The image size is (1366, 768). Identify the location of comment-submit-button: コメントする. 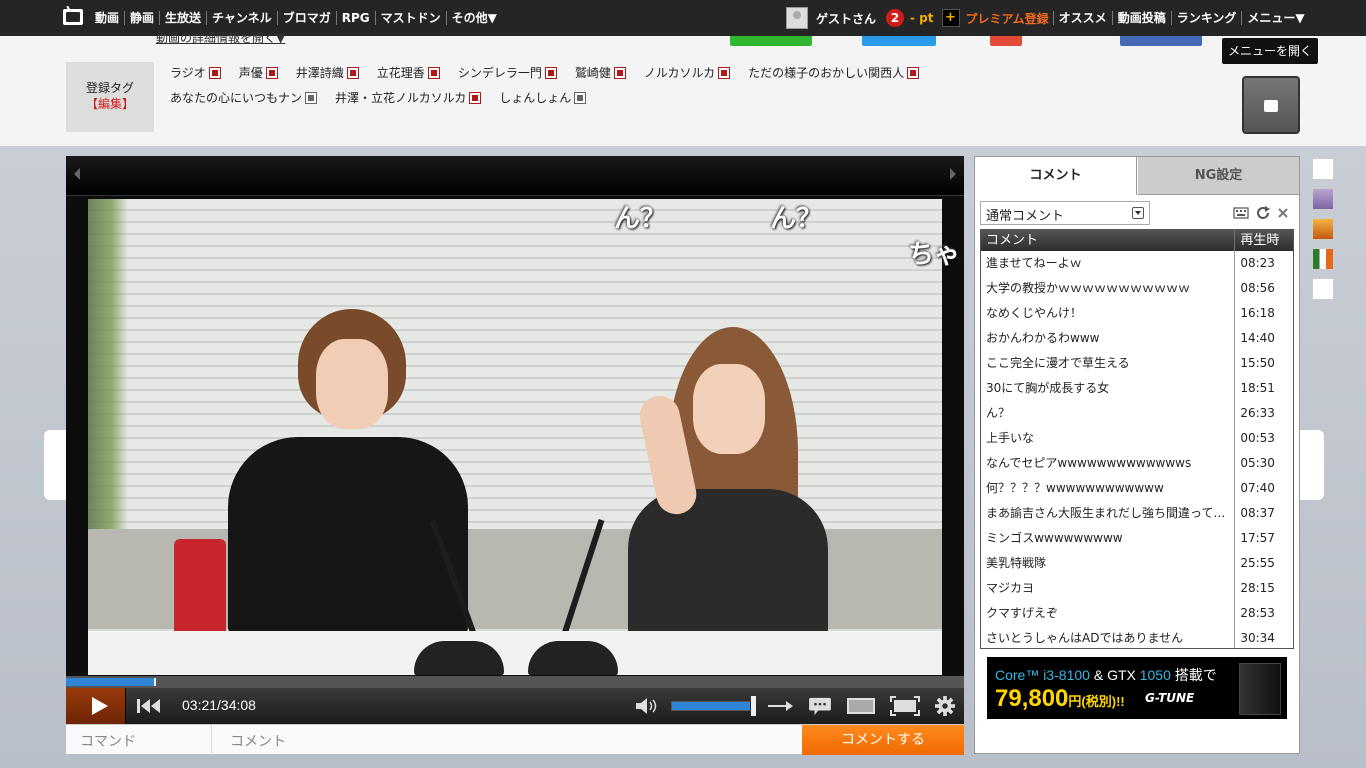
(883, 740).